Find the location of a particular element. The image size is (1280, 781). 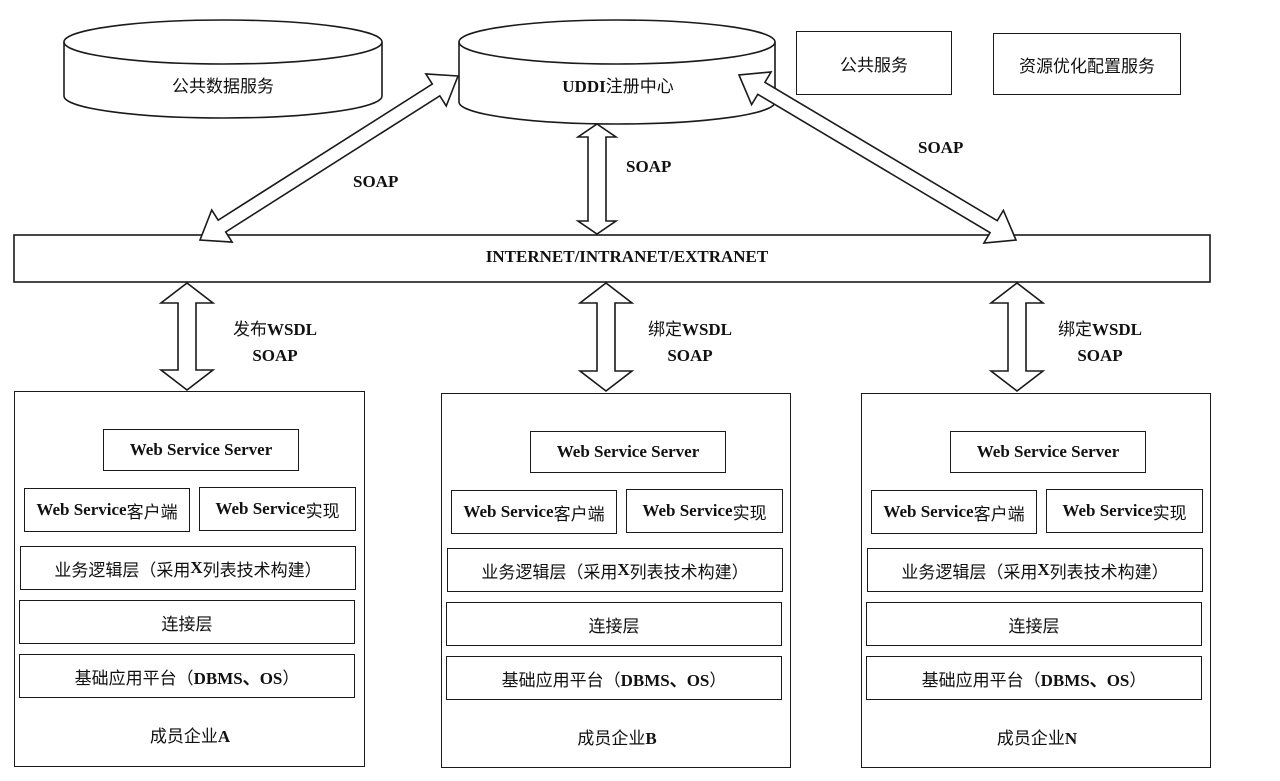

public-data-service-label: 公共数据服务 is located at coordinates (223, 84).